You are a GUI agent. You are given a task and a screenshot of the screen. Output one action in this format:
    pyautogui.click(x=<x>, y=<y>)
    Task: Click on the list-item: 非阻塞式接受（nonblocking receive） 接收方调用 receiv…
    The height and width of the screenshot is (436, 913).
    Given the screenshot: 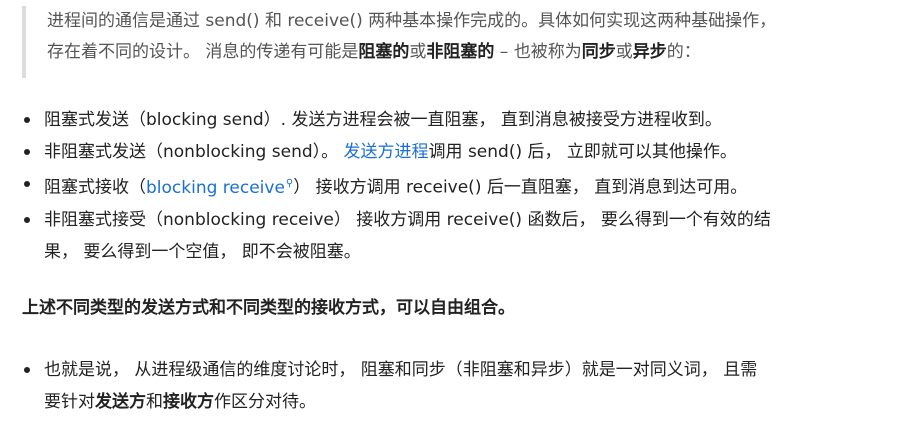 What is the action you would take?
    pyautogui.click(x=457, y=236)
    